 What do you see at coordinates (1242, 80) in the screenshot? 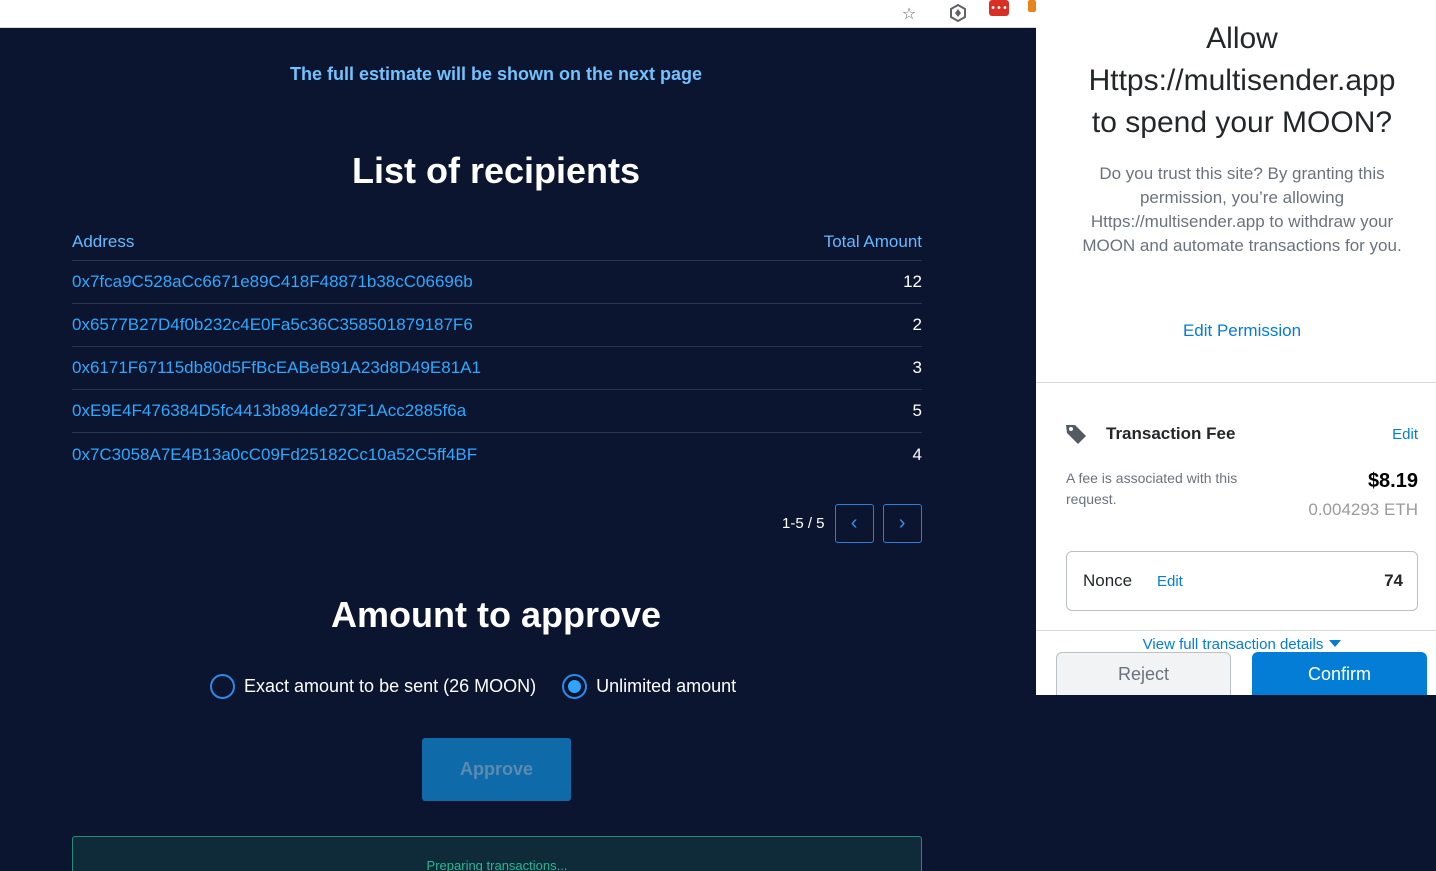
I see `popup-title-line: Https://multisender.app` at bounding box center [1242, 80].